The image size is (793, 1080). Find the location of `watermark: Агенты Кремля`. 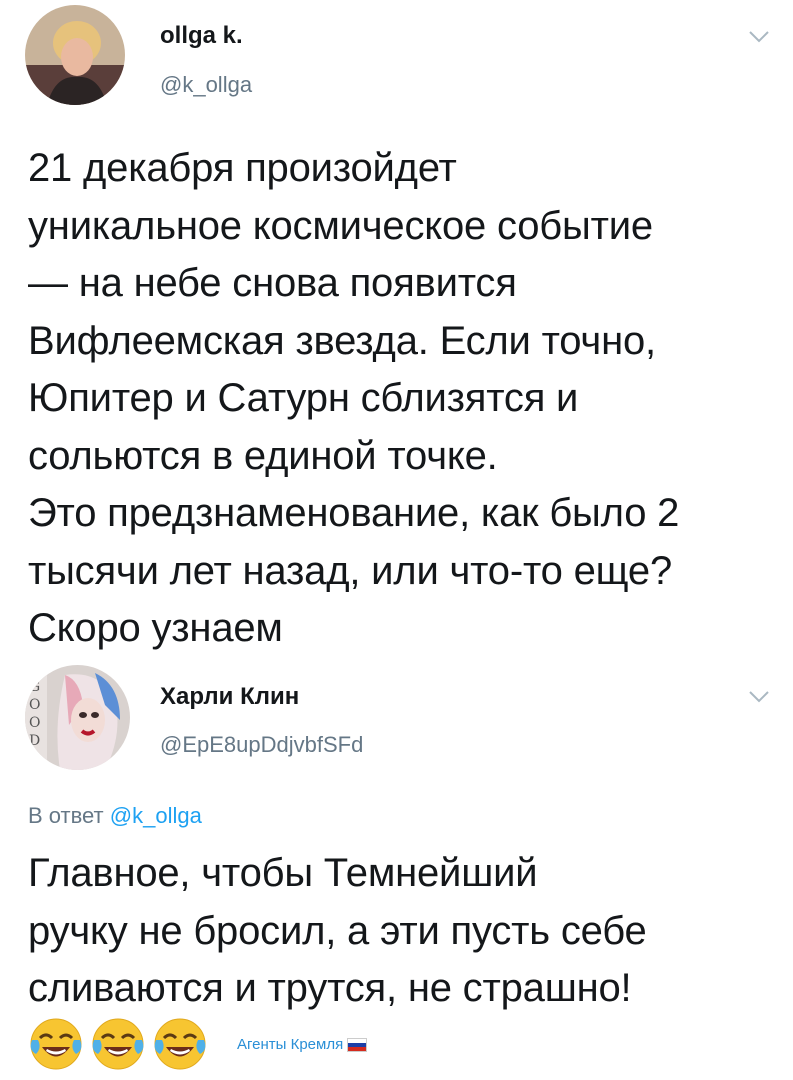

watermark: Агенты Кремля is located at coordinates (302, 1044).